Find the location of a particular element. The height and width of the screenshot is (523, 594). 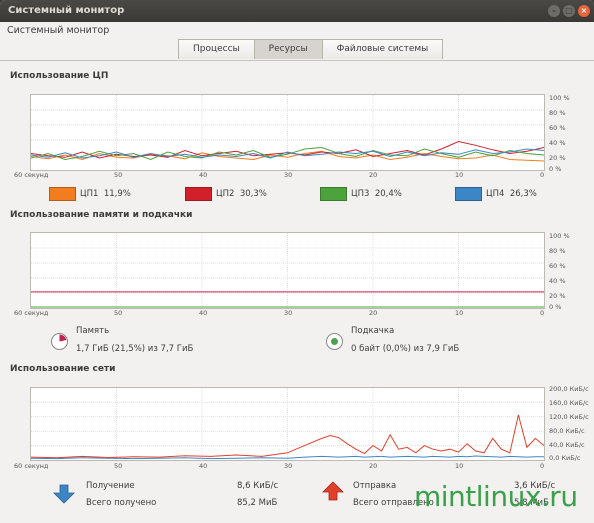

cpu-x-tick: 10 is located at coordinates (459, 175).